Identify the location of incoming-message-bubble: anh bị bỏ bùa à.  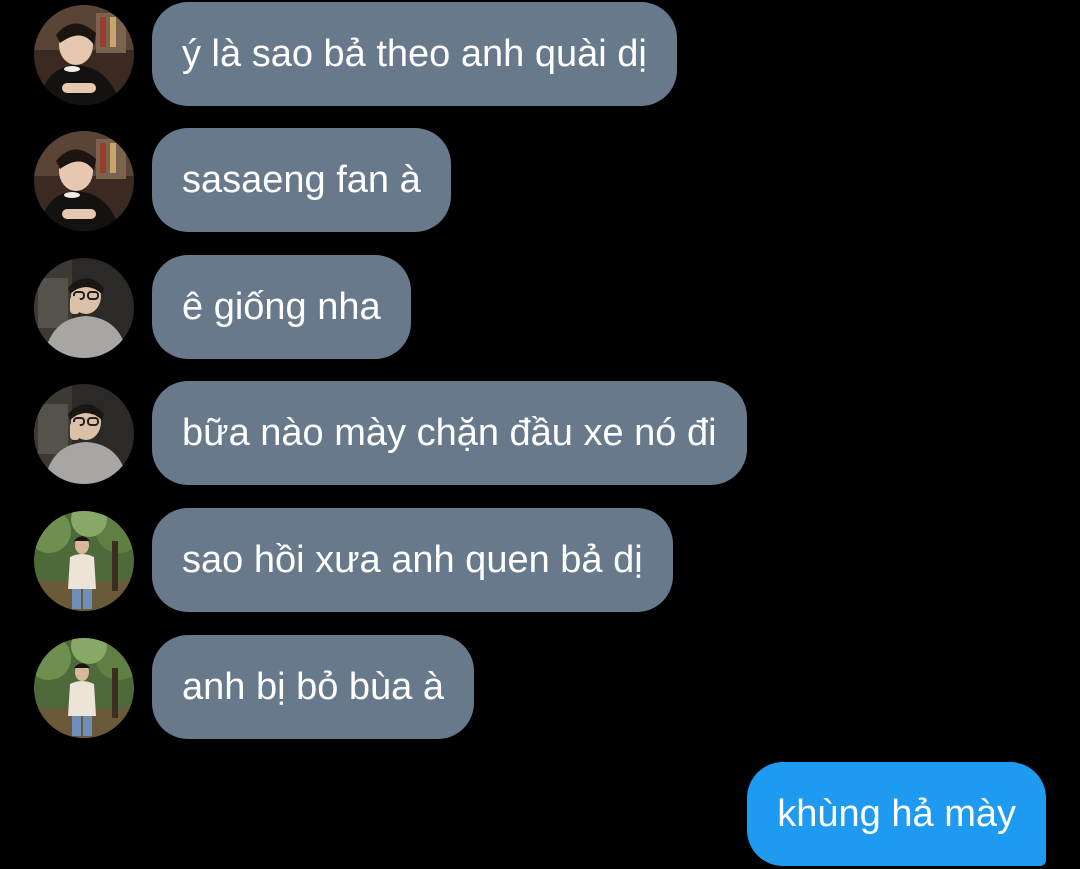
(313, 687).